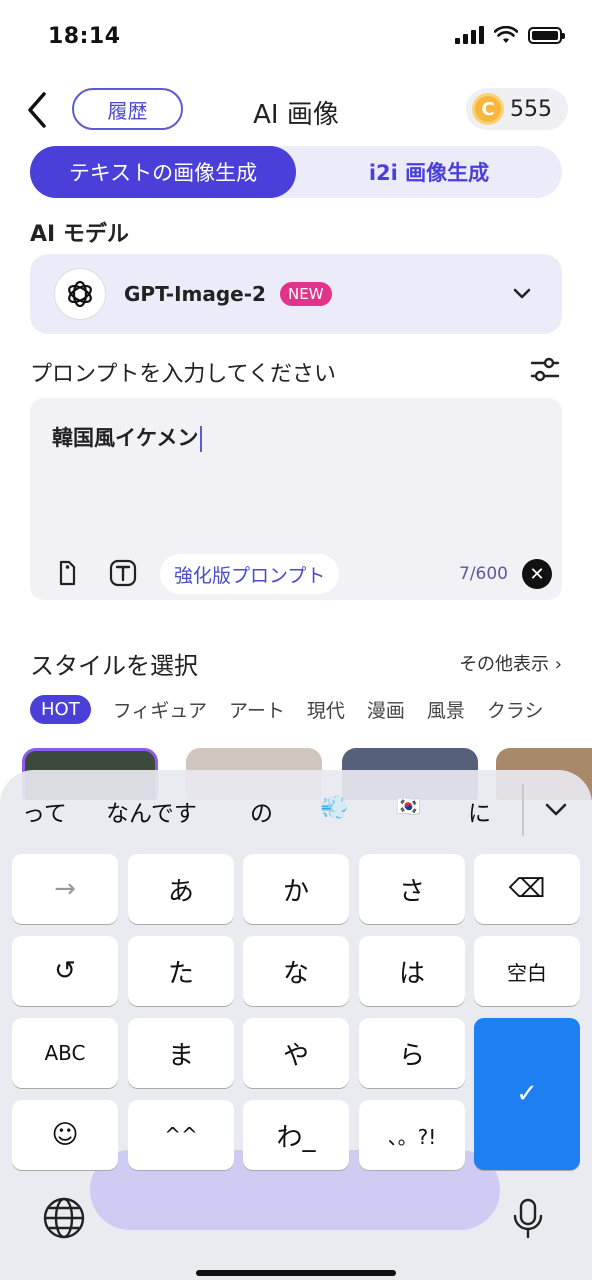 The image size is (592, 1280). I want to click on confirm-key: ✓, so click(527, 1094).